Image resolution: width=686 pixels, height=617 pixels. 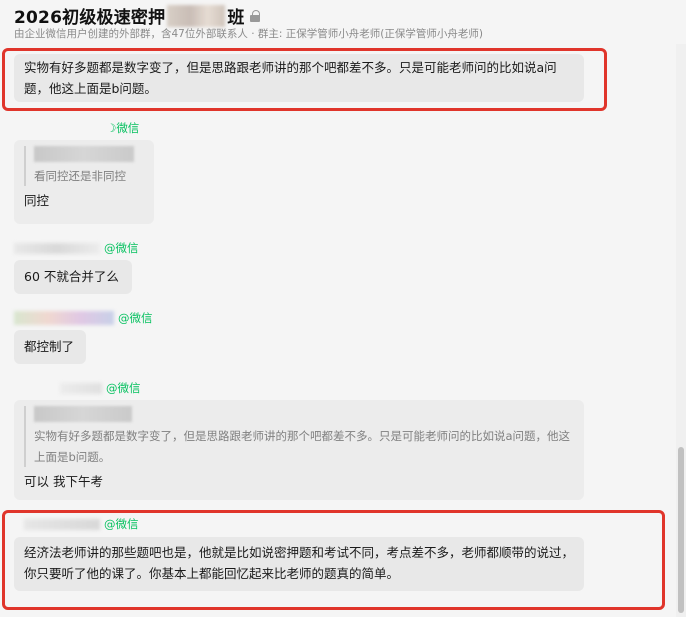 What do you see at coordinates (304, 79) in the screenshot?
I see `highlight-box-top` at bounding box center [304, 79].